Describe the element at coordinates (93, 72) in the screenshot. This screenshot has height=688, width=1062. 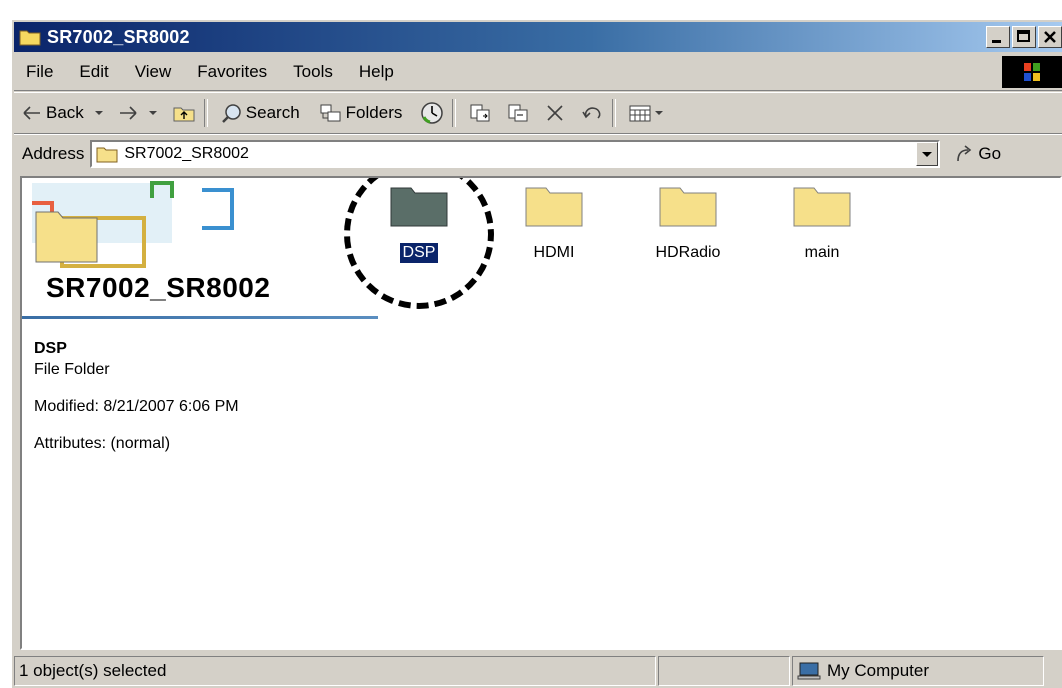
I see `menu-edit: Edit` at that location.